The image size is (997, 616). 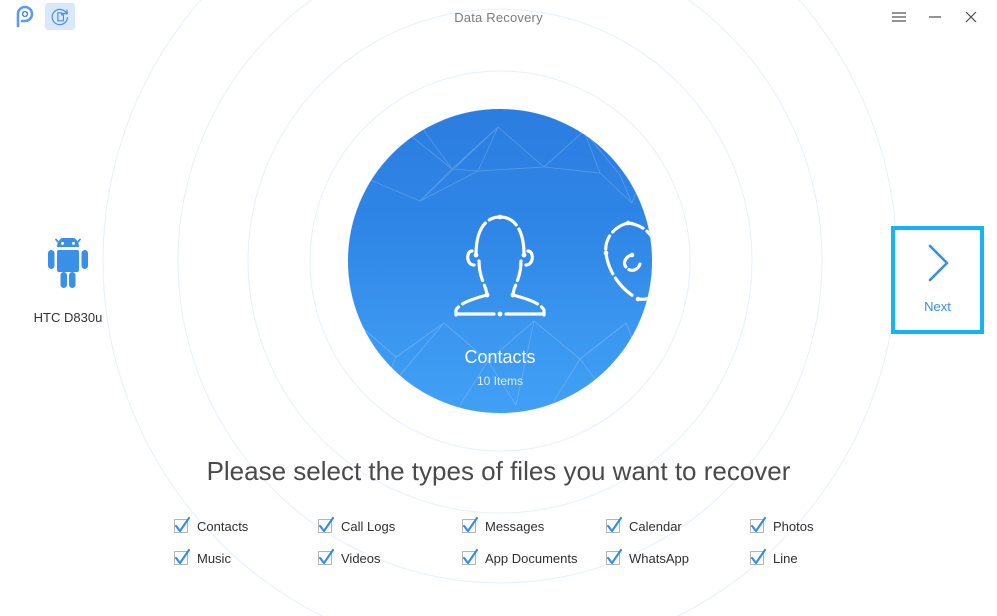 What do you see at coordinates (368, 526) in the screenshot?
I see `file-type-label: Call Logs` at bounding box center [368, 526].